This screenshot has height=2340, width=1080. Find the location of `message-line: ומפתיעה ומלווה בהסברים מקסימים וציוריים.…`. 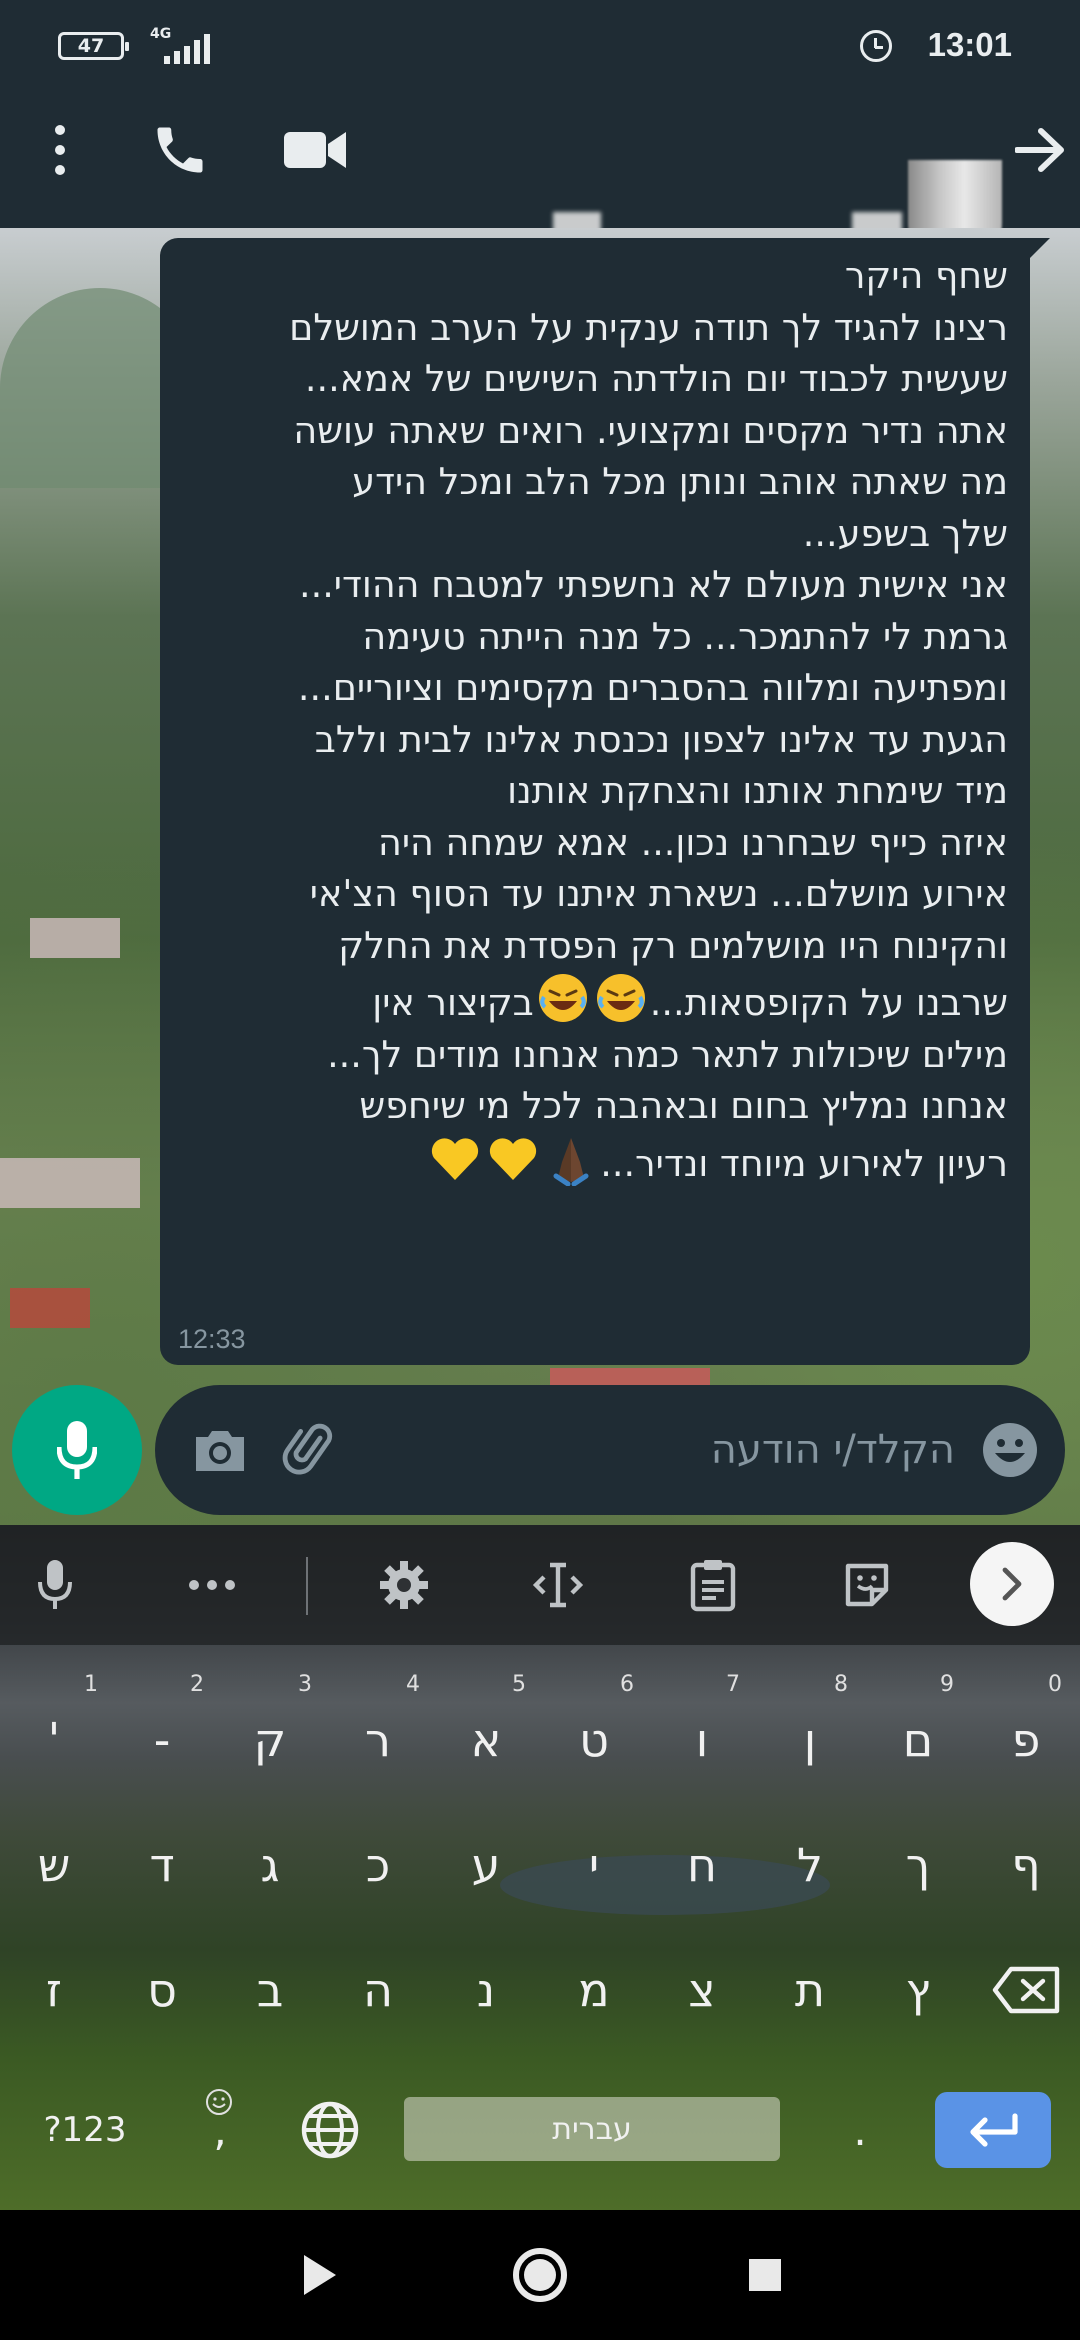

message-line: ומפתיעה ומלווה בהסברים מקסימים וציוריים.… is located at coordinates (652, 687).